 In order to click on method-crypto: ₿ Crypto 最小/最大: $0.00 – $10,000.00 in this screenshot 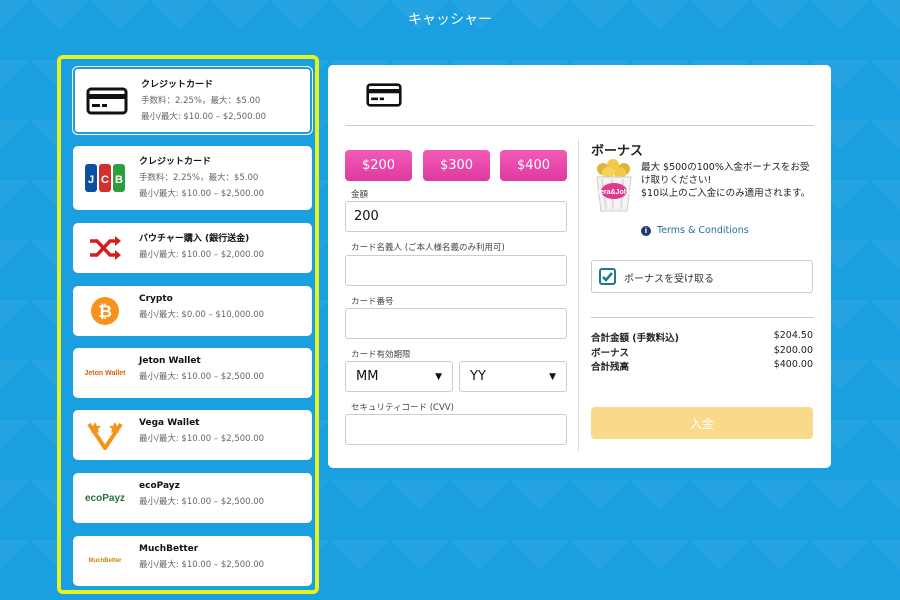, I will do `click(192, 311)`.